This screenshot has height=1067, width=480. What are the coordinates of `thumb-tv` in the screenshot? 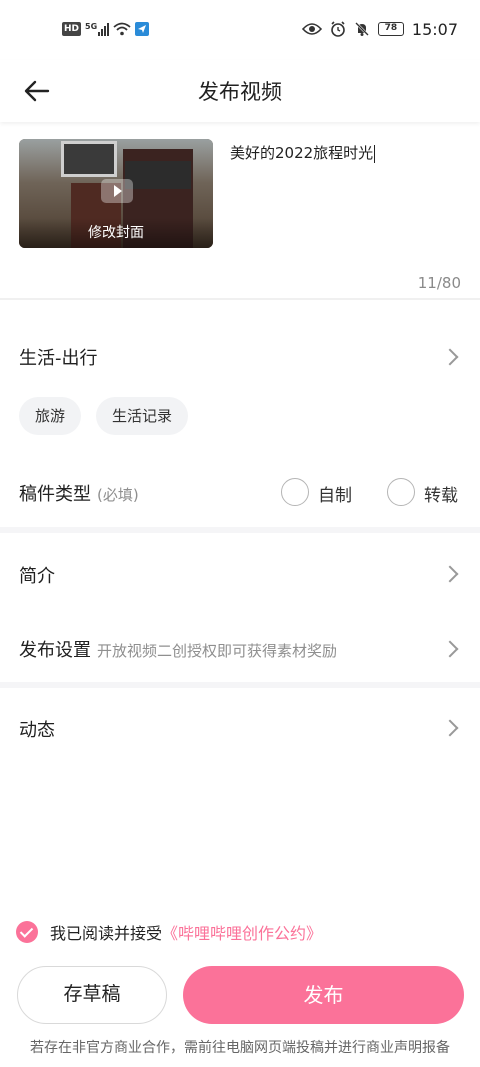 It's located at (89, 159).